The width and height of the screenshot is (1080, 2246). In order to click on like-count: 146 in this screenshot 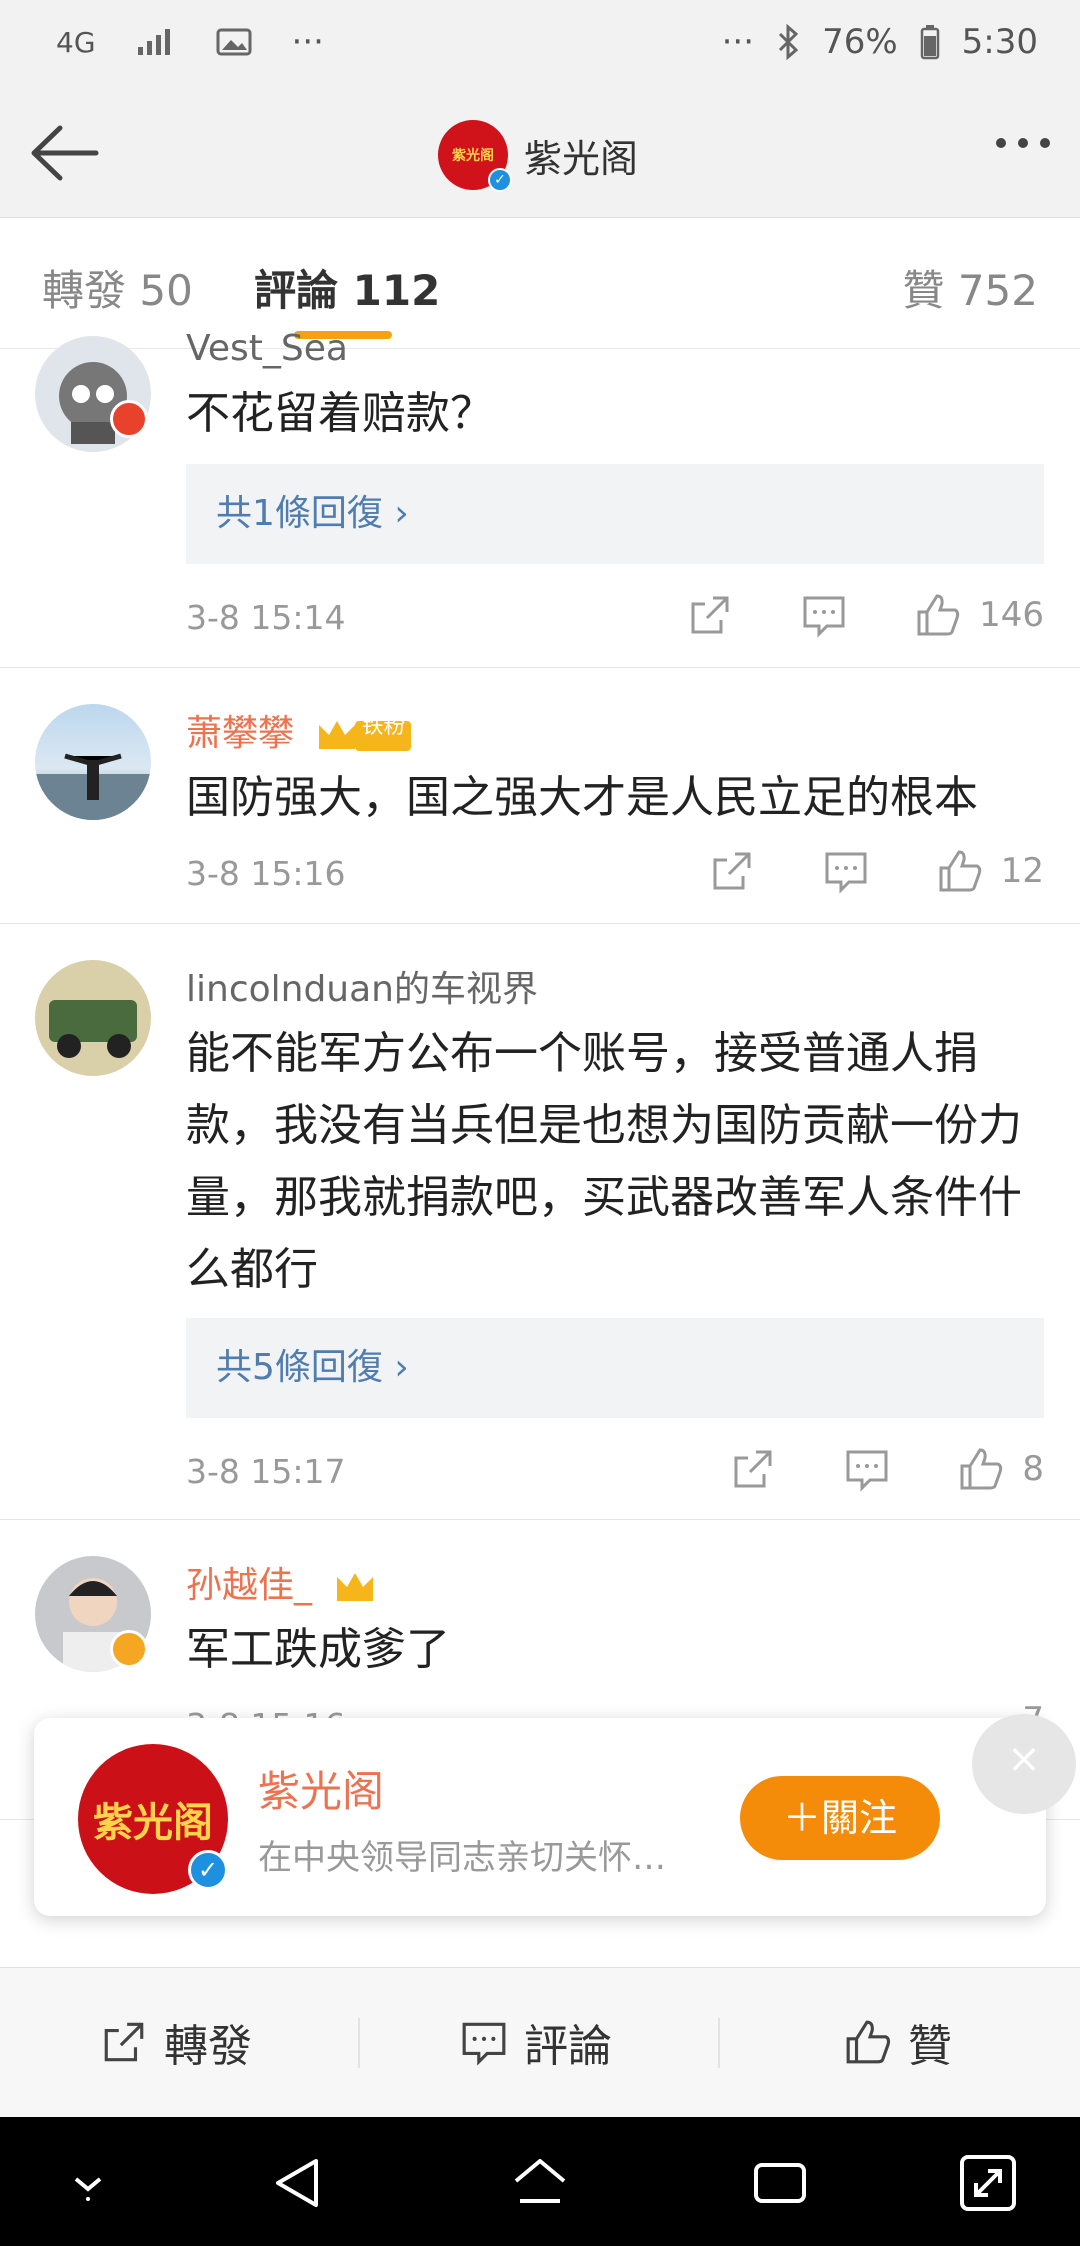, I will do `click(1011, 615)`.